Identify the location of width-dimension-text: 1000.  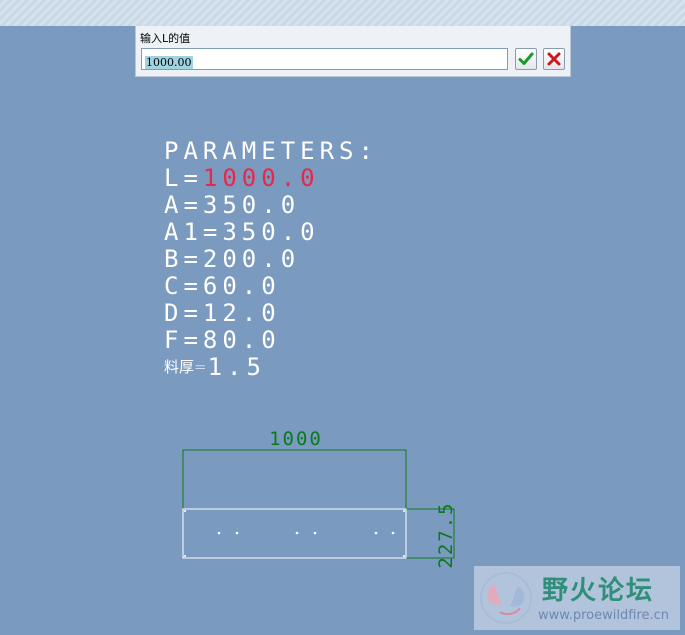
(296, 439).